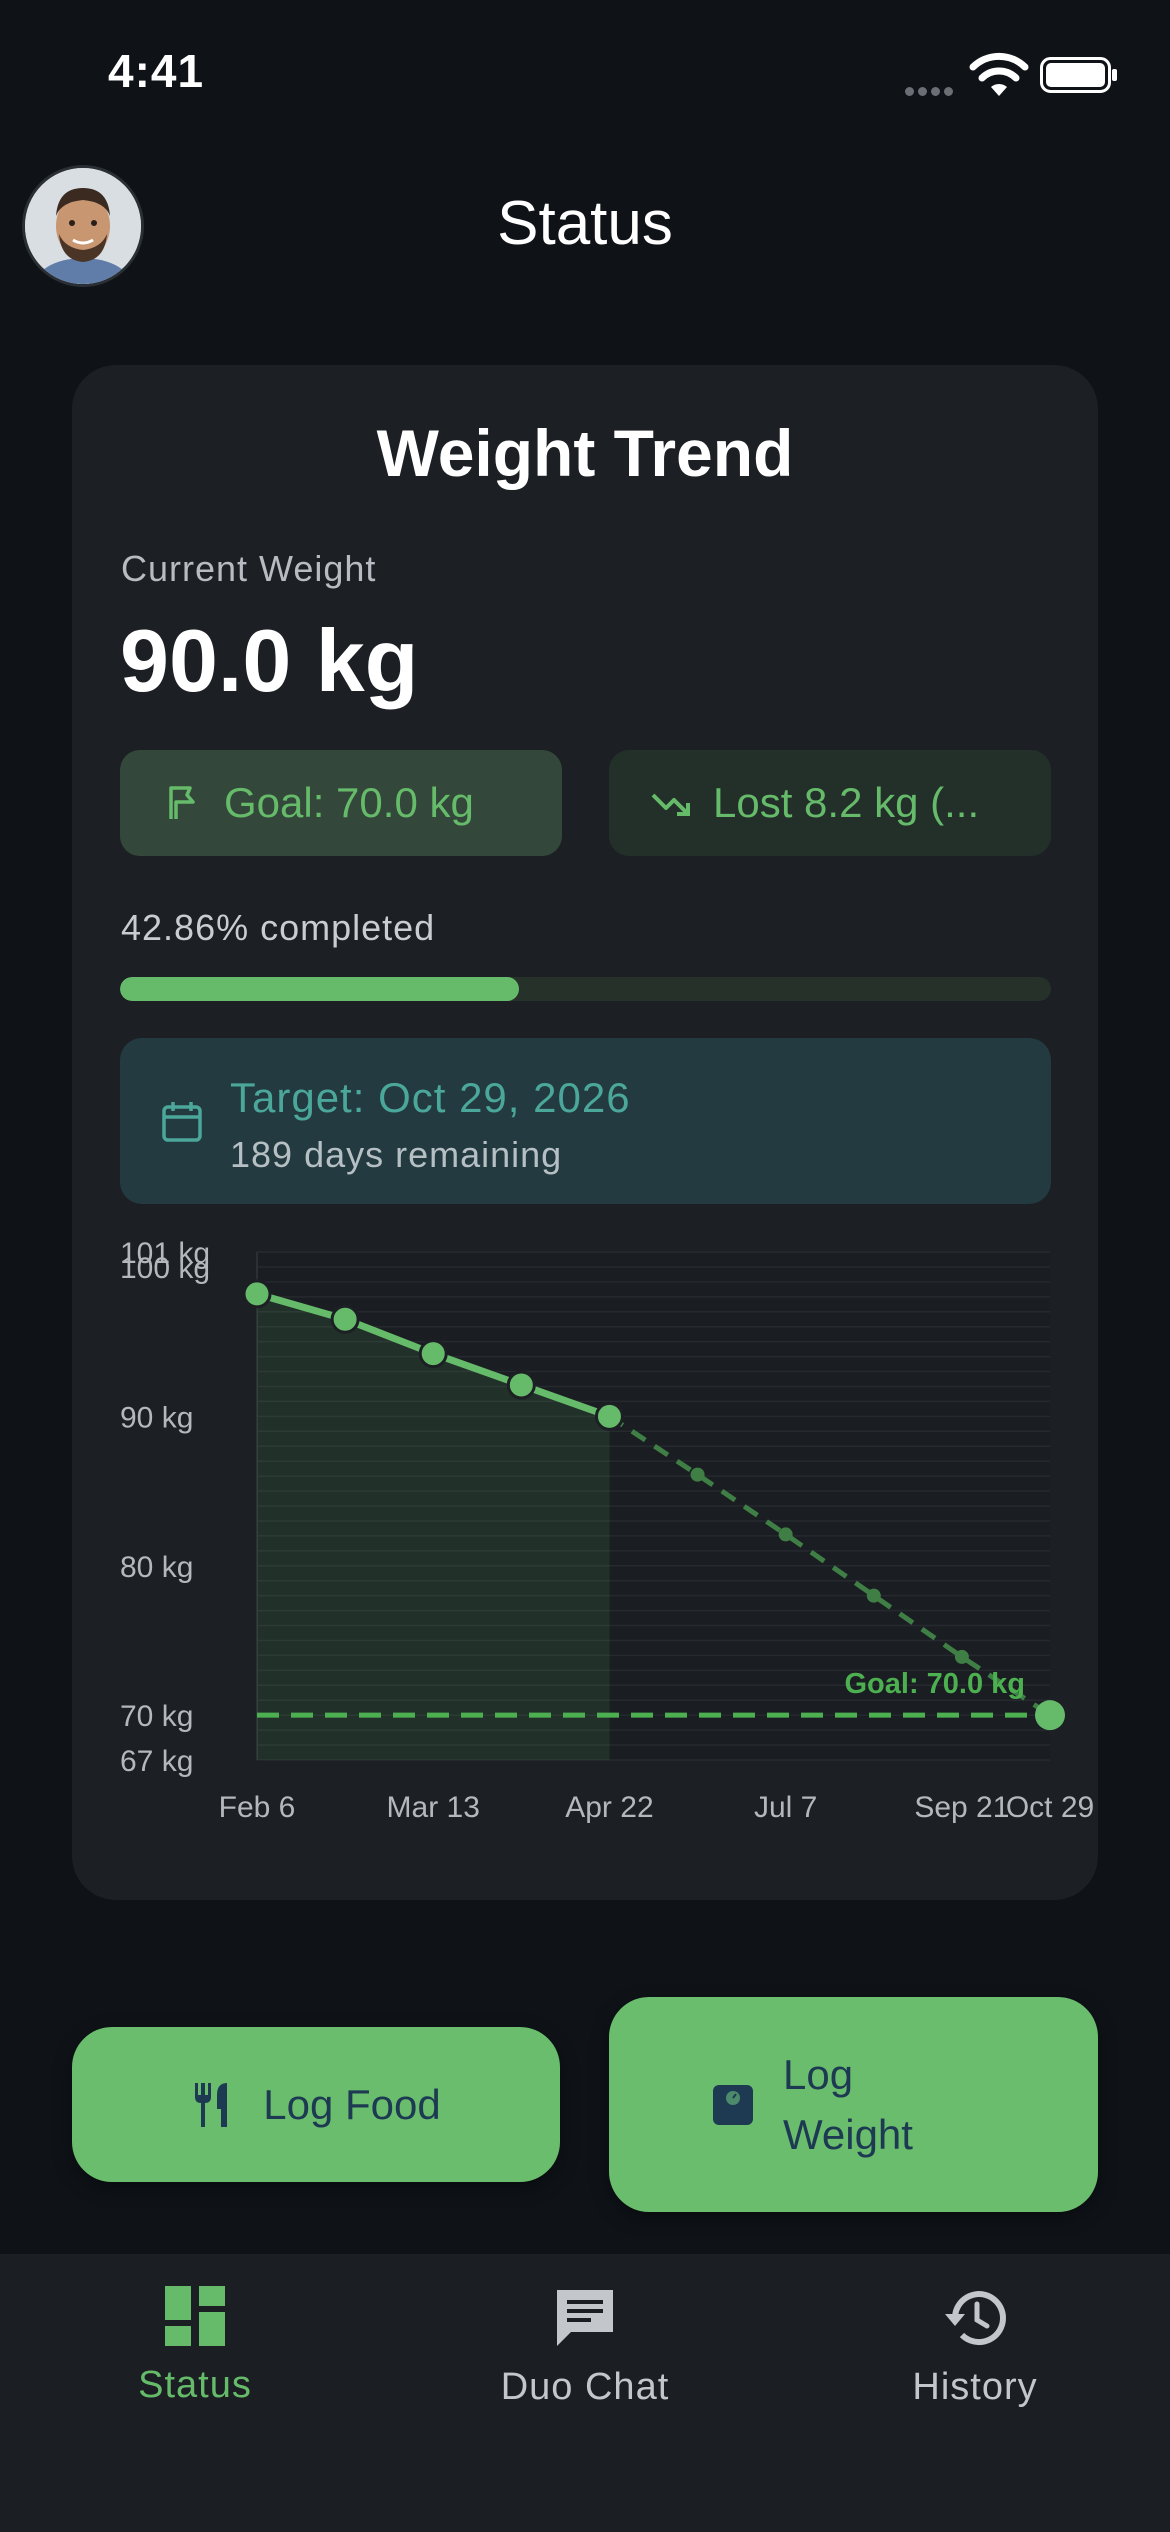 Image resolution: width=1170 pixels, height=2532 pixels. Describe the element at coordinates (585, 2318) in the screenshot. I see `chat-icon` at that location.